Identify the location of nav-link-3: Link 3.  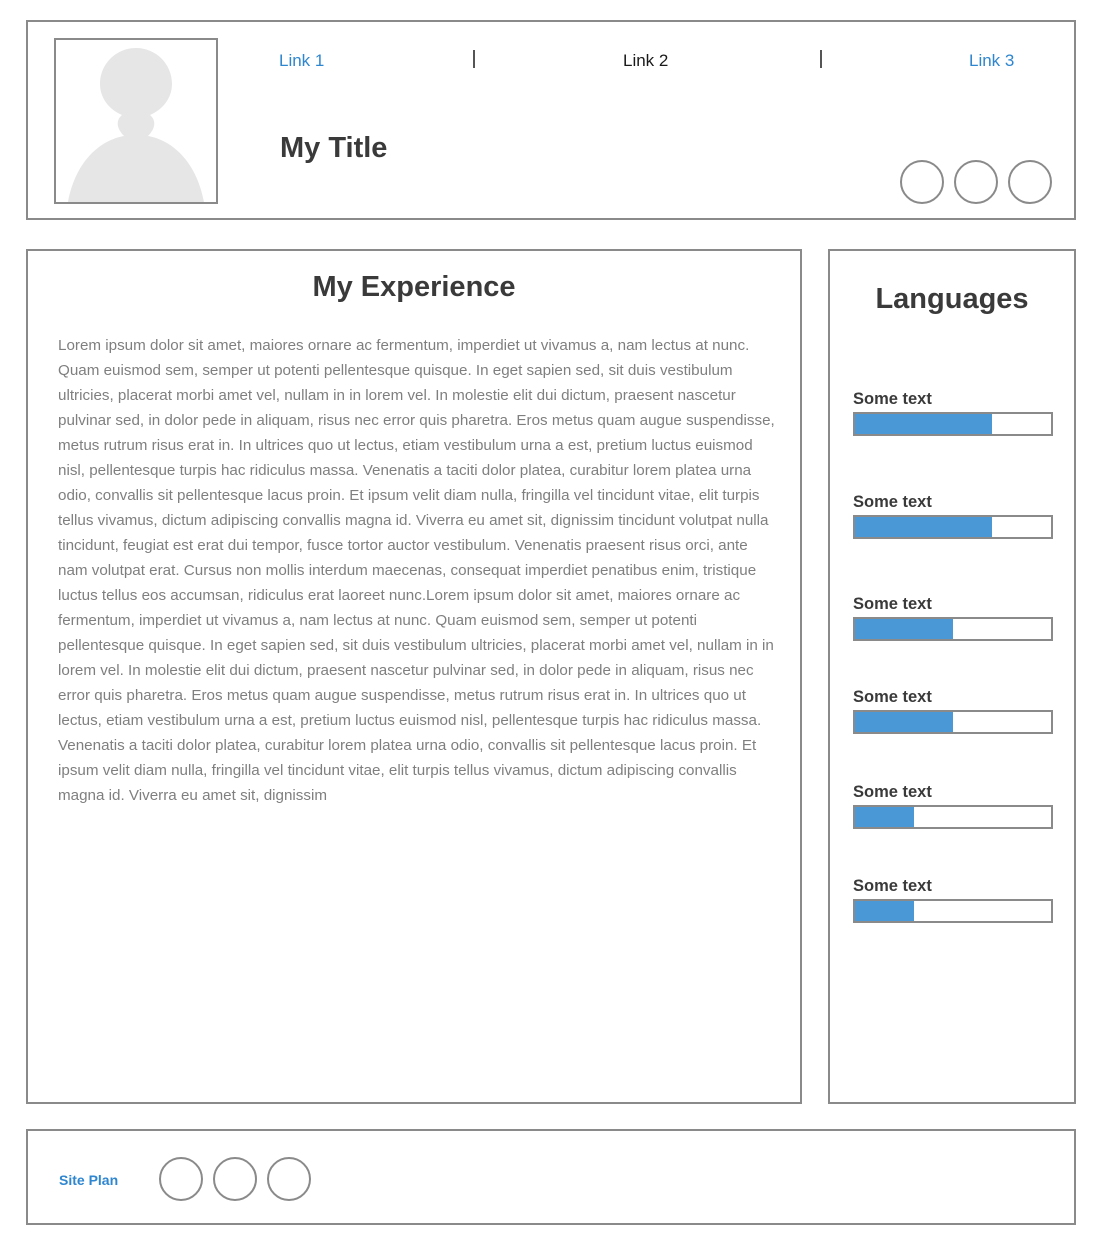
(991, 61).